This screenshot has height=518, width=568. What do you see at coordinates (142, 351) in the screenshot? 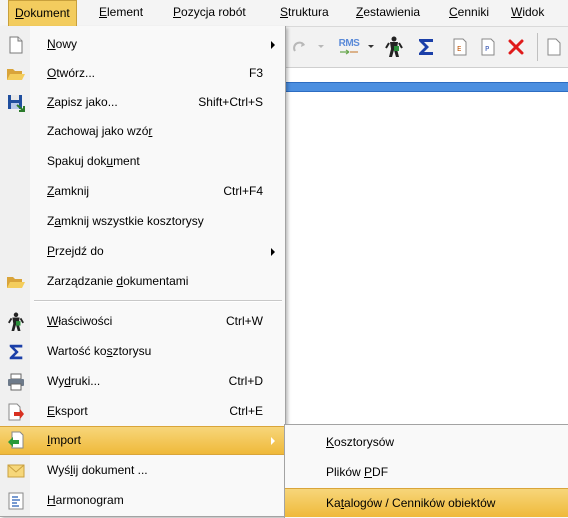
I see `menu-item-wartosc-kosztorysu: Wartość kosztorysu` at bounding box center [142, 351].